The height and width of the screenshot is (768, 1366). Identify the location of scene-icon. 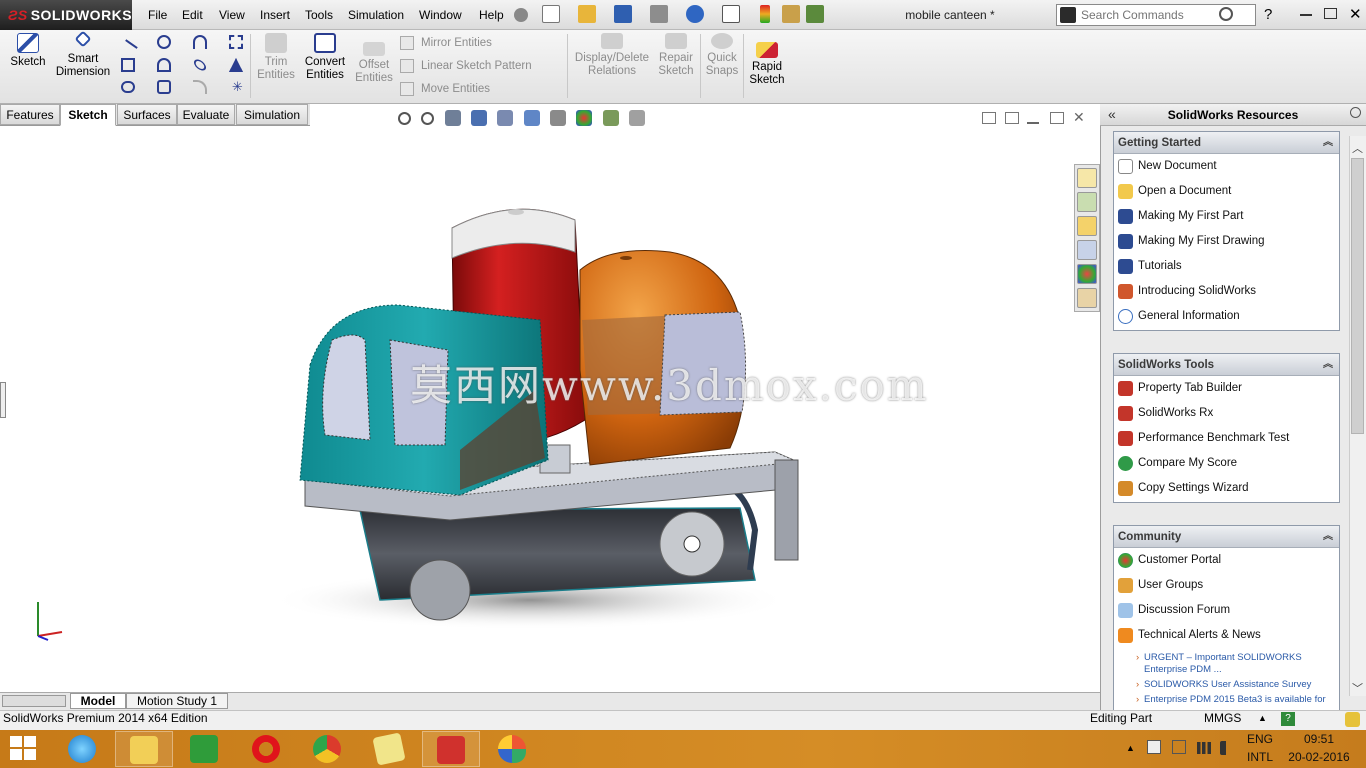
(610, 118).